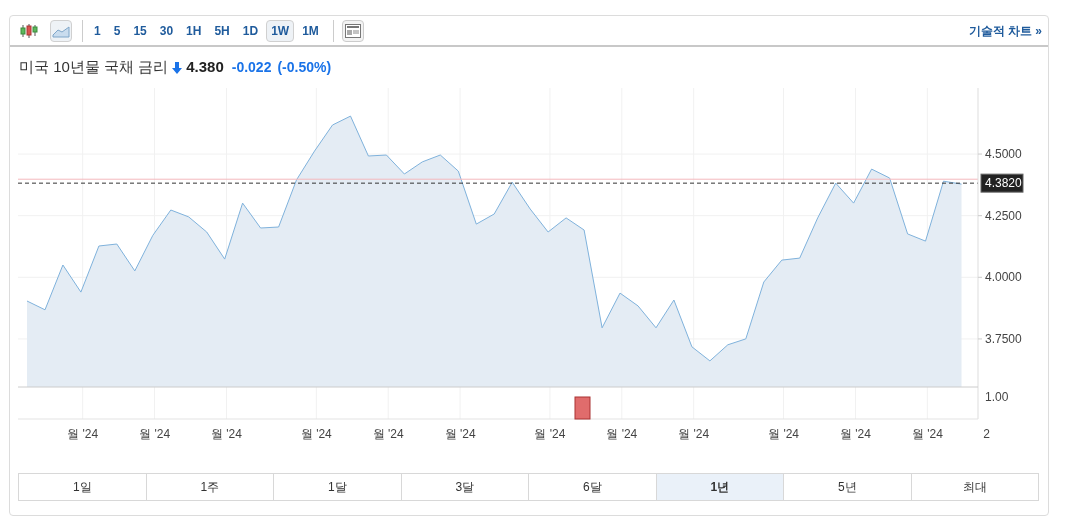 Image resolution: width=1069 pixels, height=528 pixels. Describe the element at coordinates (251, 67) in the screenshot. I see `price-change: -0.022` at that location.